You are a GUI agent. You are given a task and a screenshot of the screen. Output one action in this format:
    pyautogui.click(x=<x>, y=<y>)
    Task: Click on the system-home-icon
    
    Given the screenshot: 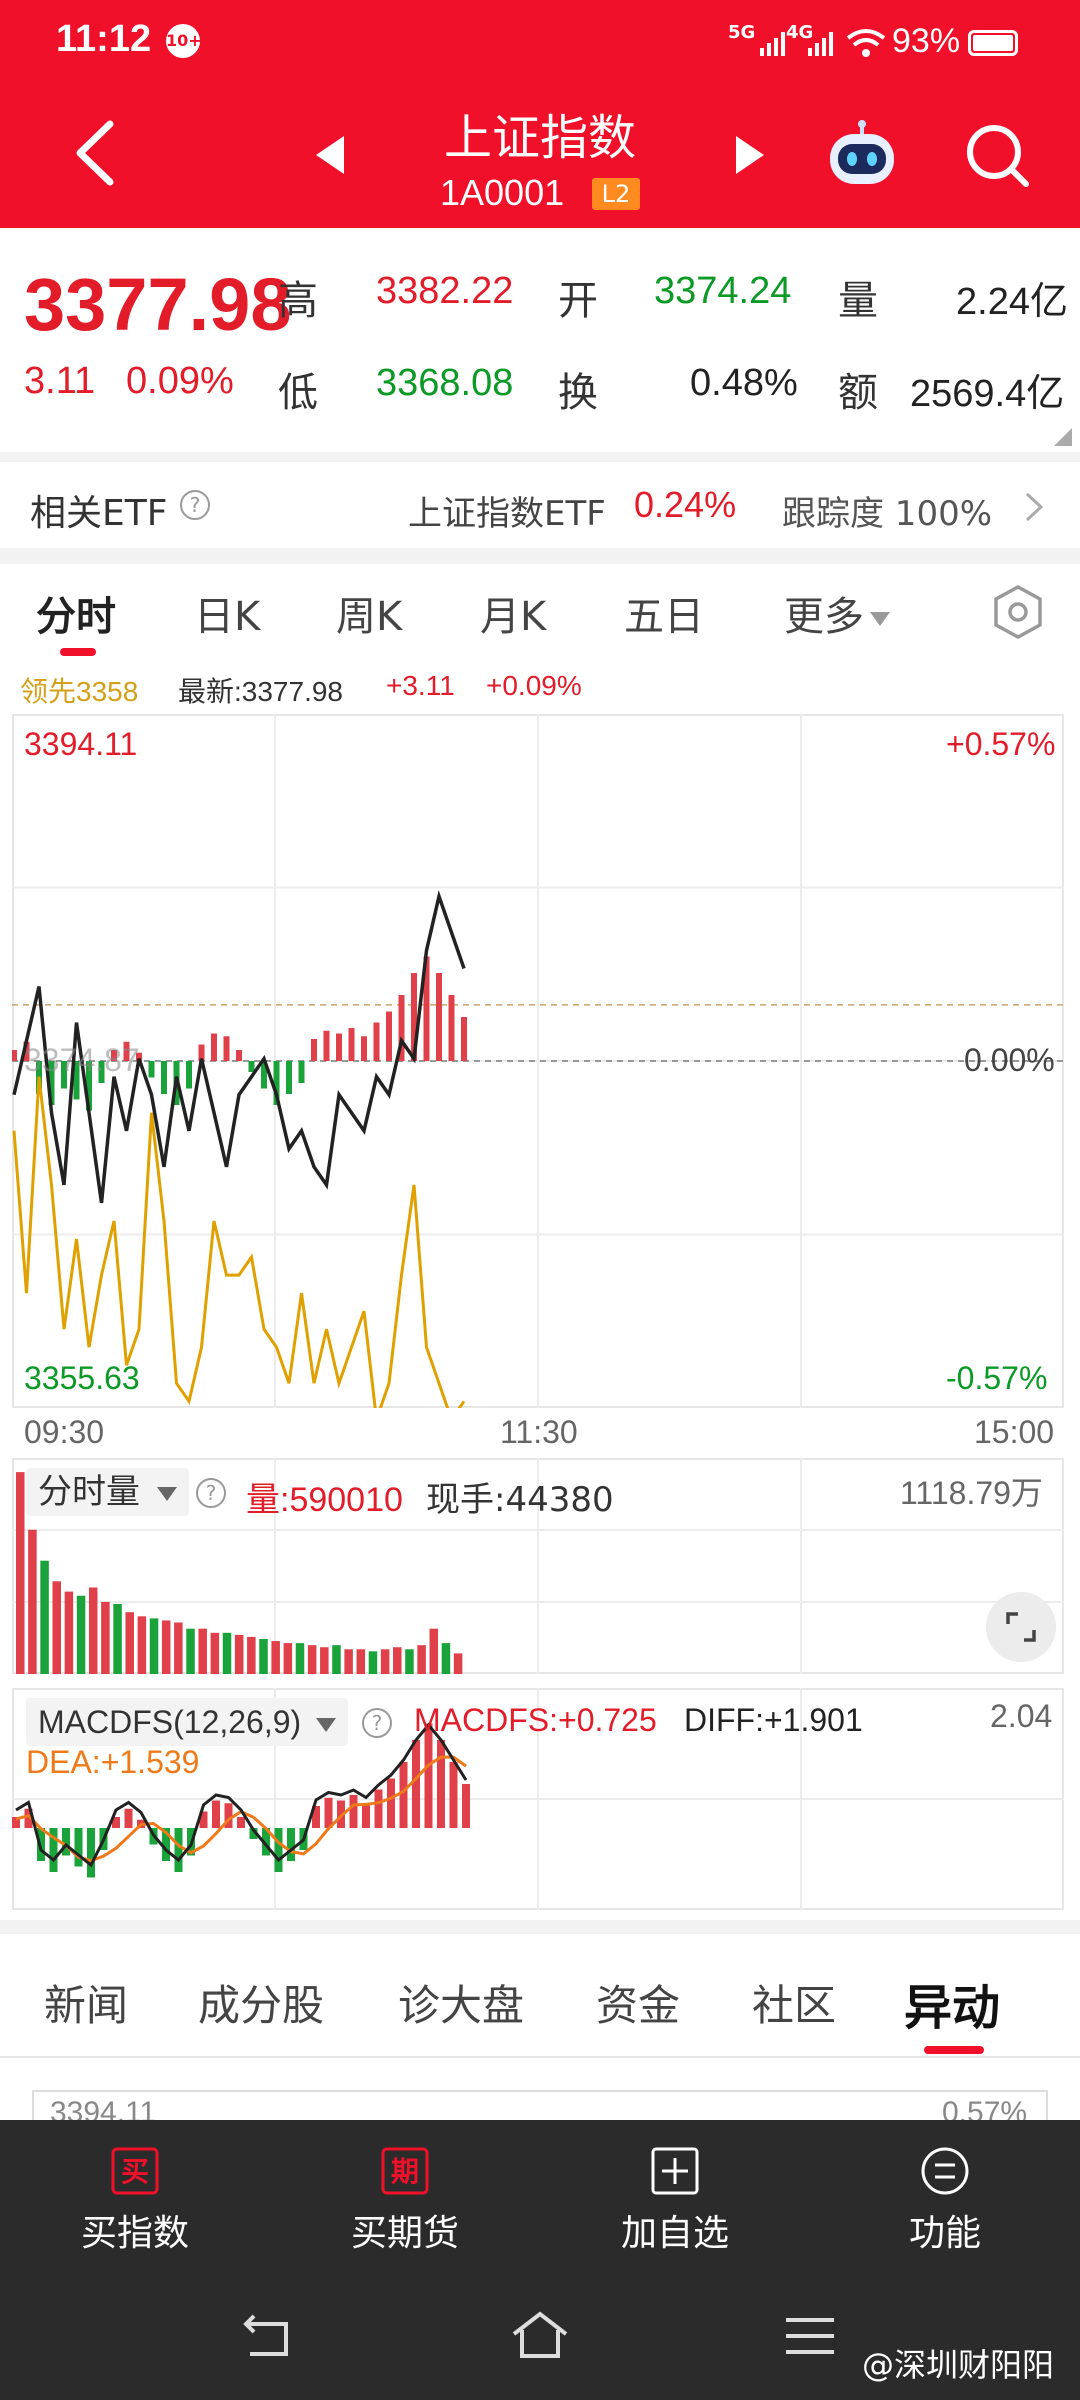 What is the action you would take?
    pyautogui.click(x=540, y=2336)
    